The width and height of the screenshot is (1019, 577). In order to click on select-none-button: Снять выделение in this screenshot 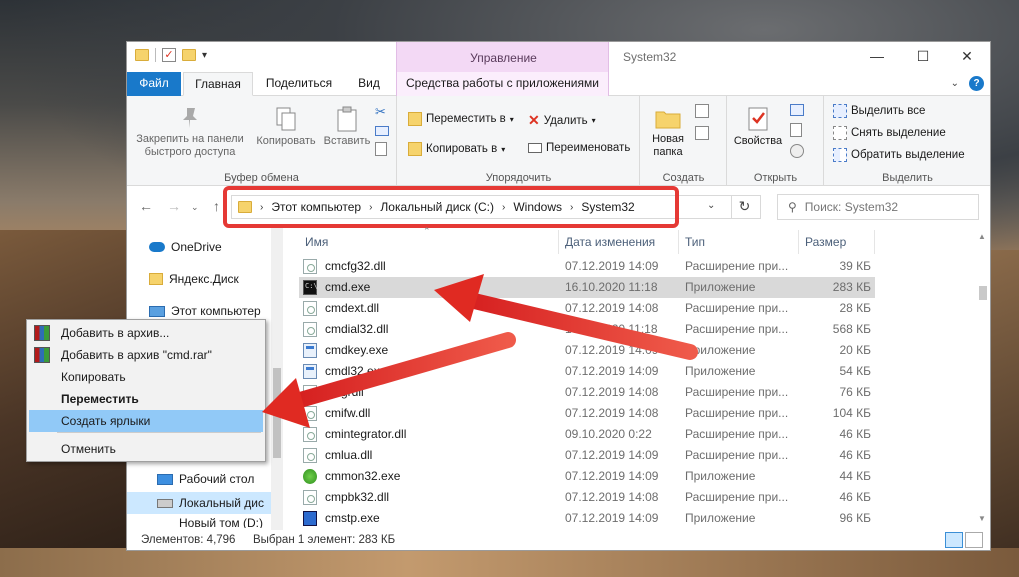, I will do `click(889, 133)`.